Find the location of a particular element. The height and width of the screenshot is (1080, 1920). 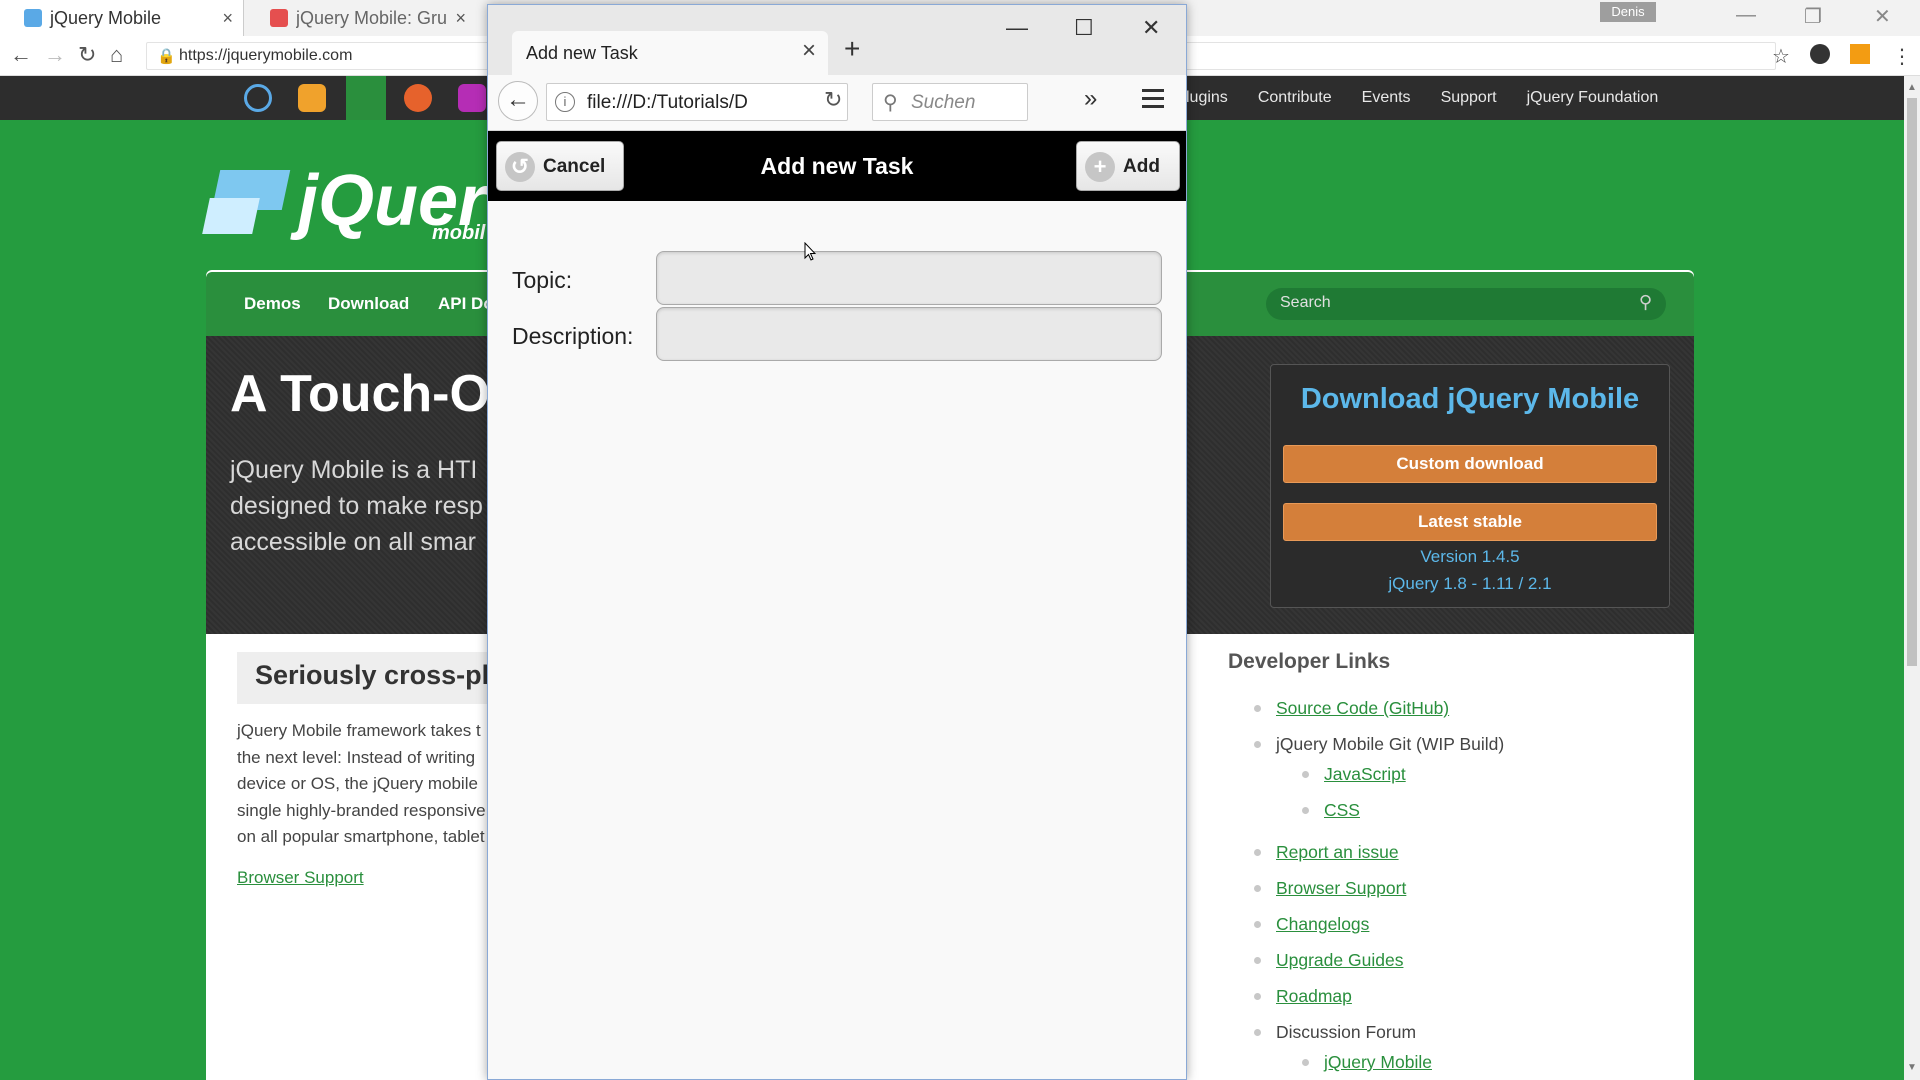

cross-platform-title: Seriously cross-plat is located at coordinates (384, 675).